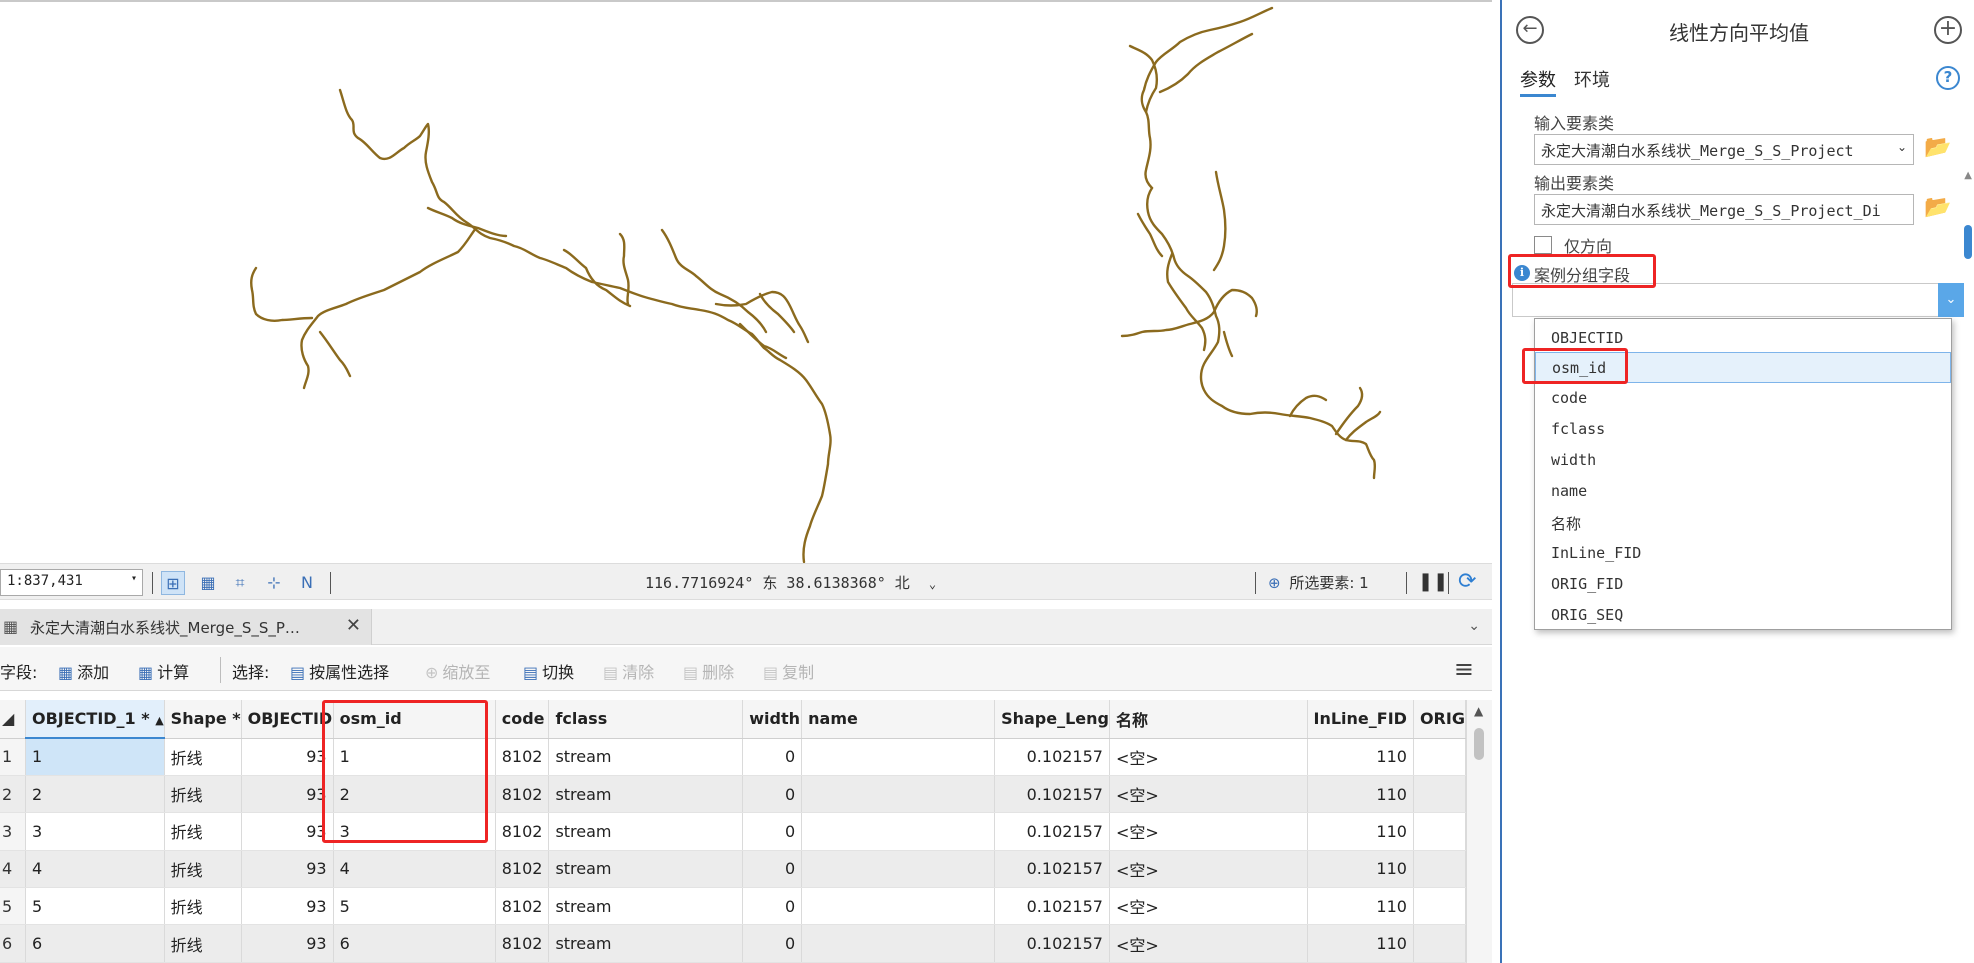 The image size is (1974, 963). Describe the element at coordinates (1592, 79) in the screenshot. I see `tab-environments: 环境` at that location.